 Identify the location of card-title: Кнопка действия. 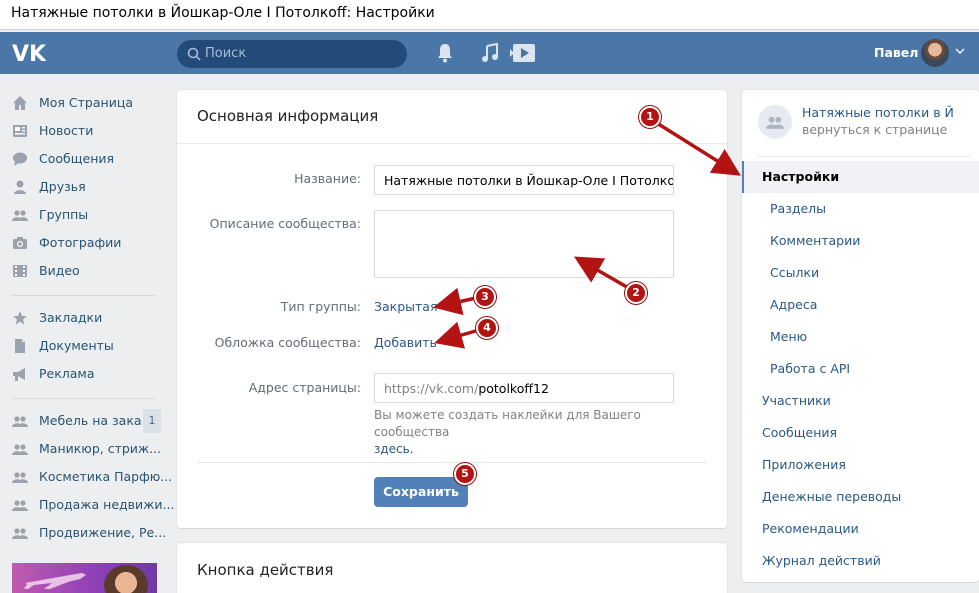
(265, 570).